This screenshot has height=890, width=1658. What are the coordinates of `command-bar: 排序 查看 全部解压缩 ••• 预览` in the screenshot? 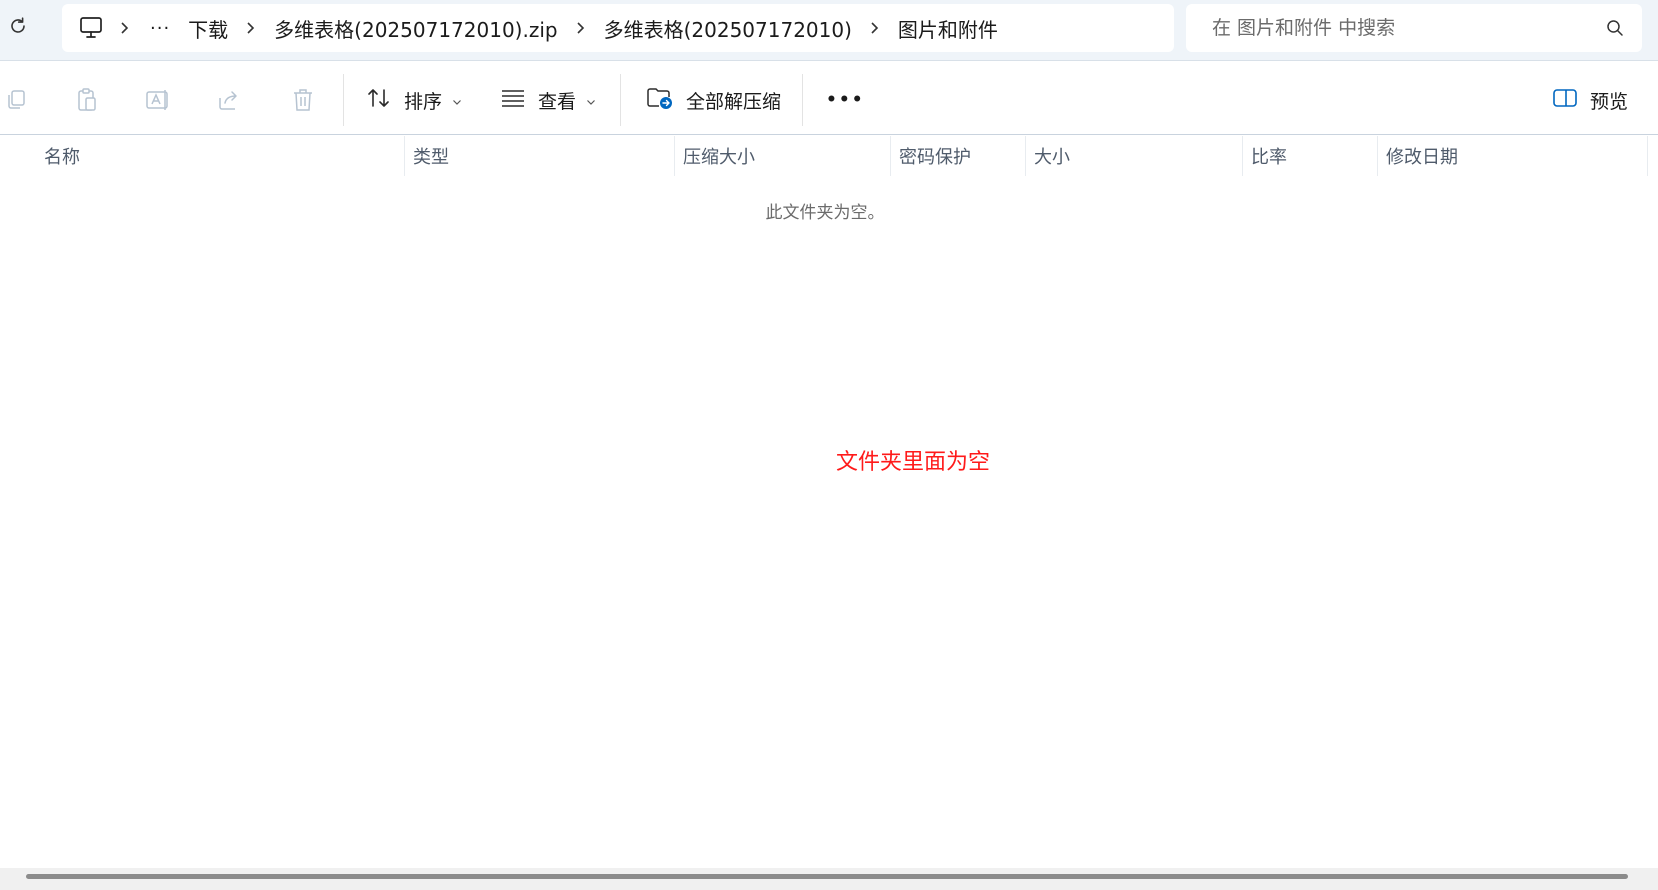 It's located at (829, 99).